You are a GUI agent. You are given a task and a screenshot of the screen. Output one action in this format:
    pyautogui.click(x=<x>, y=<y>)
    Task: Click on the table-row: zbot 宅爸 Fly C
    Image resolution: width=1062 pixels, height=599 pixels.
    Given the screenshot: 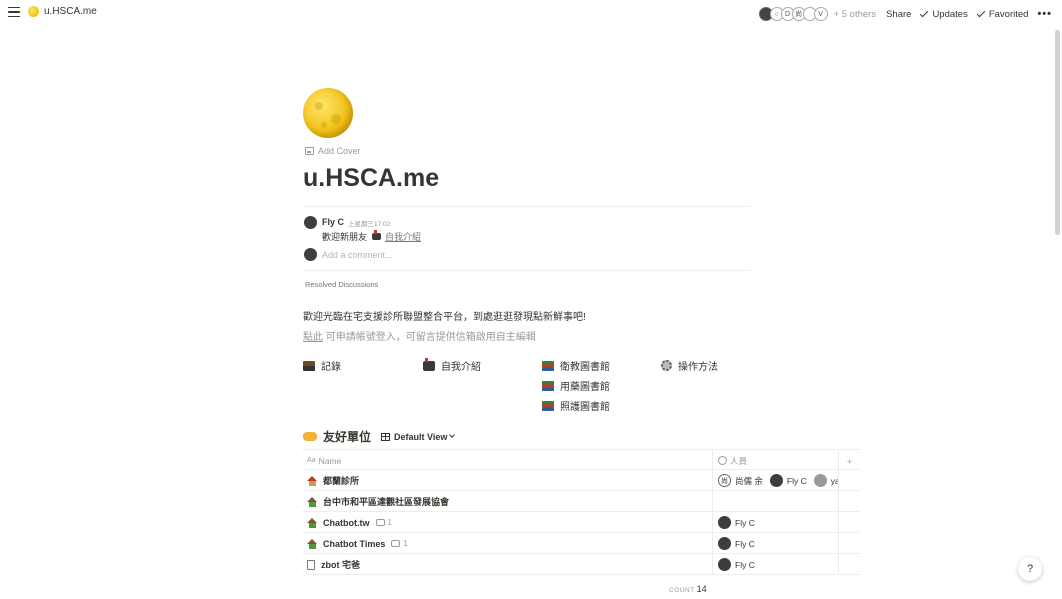 What is the action you would take?
    pyautogui.click(x=581, y=564)
    